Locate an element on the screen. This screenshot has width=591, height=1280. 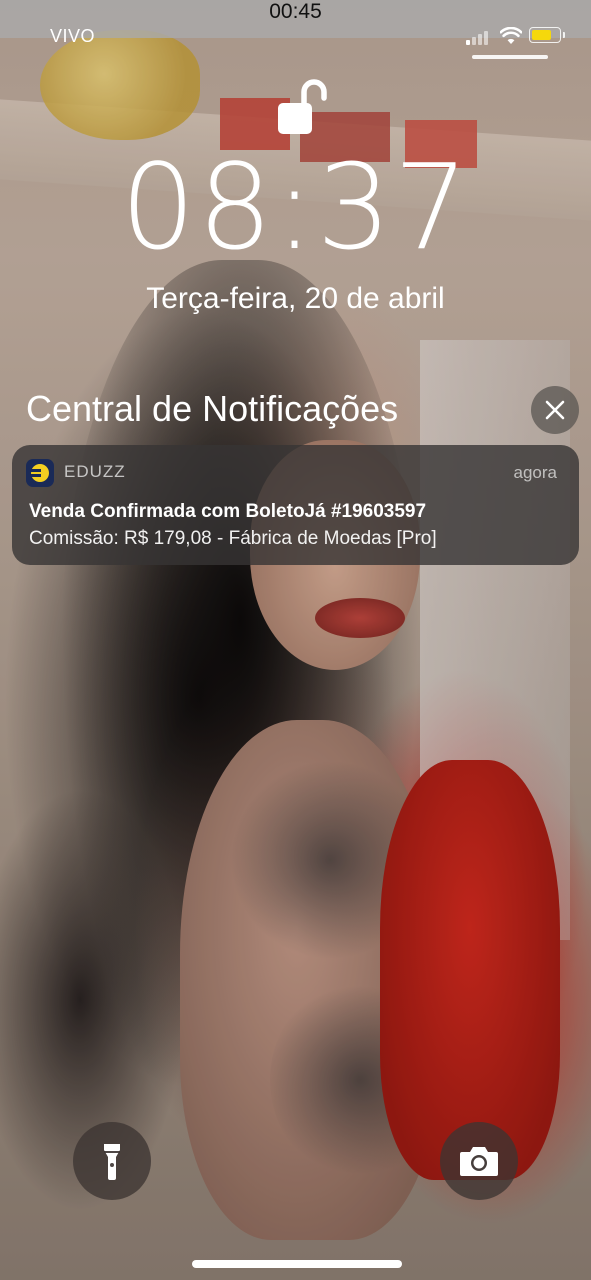
notification-time: agora is located at coordinates (535, 472).